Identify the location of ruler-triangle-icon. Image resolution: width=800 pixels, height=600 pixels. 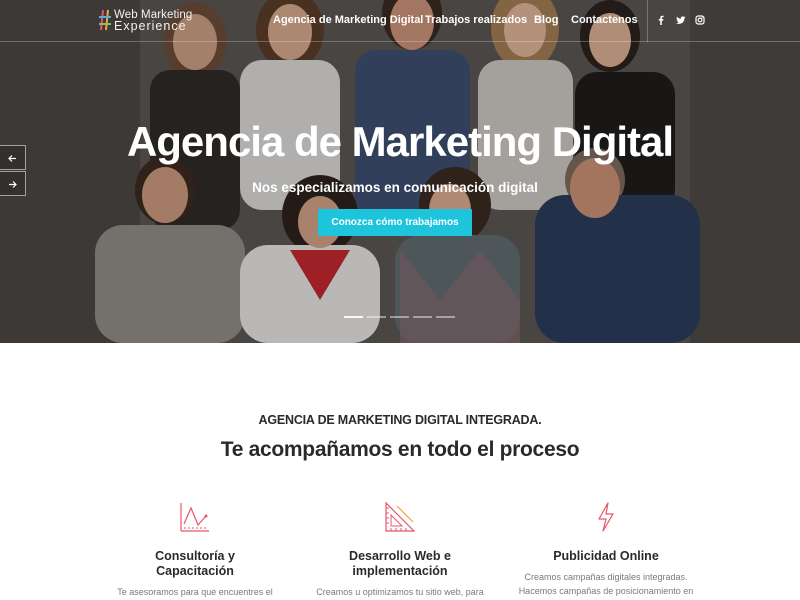
(400, 516).